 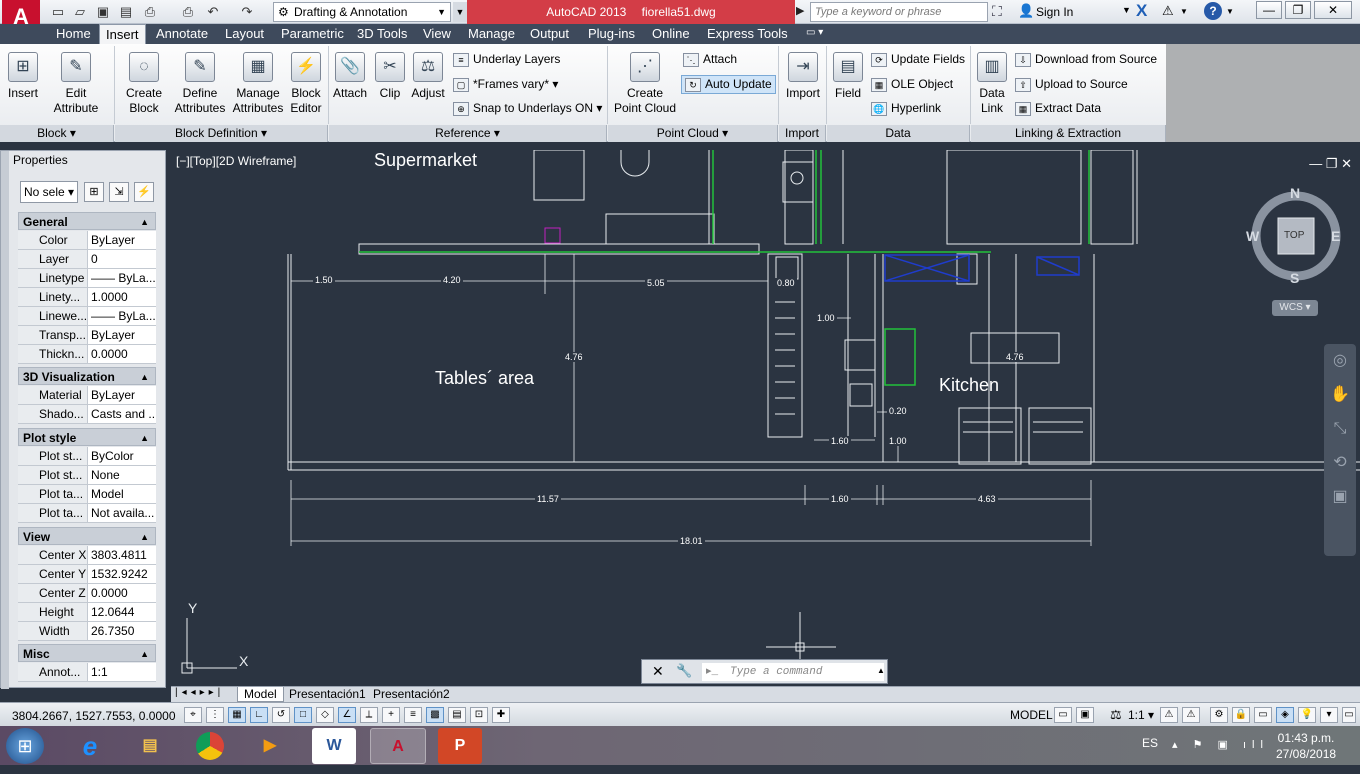 I want to click on update-fields-button: ⟳ Update Fields, so click(x=918, y=59).